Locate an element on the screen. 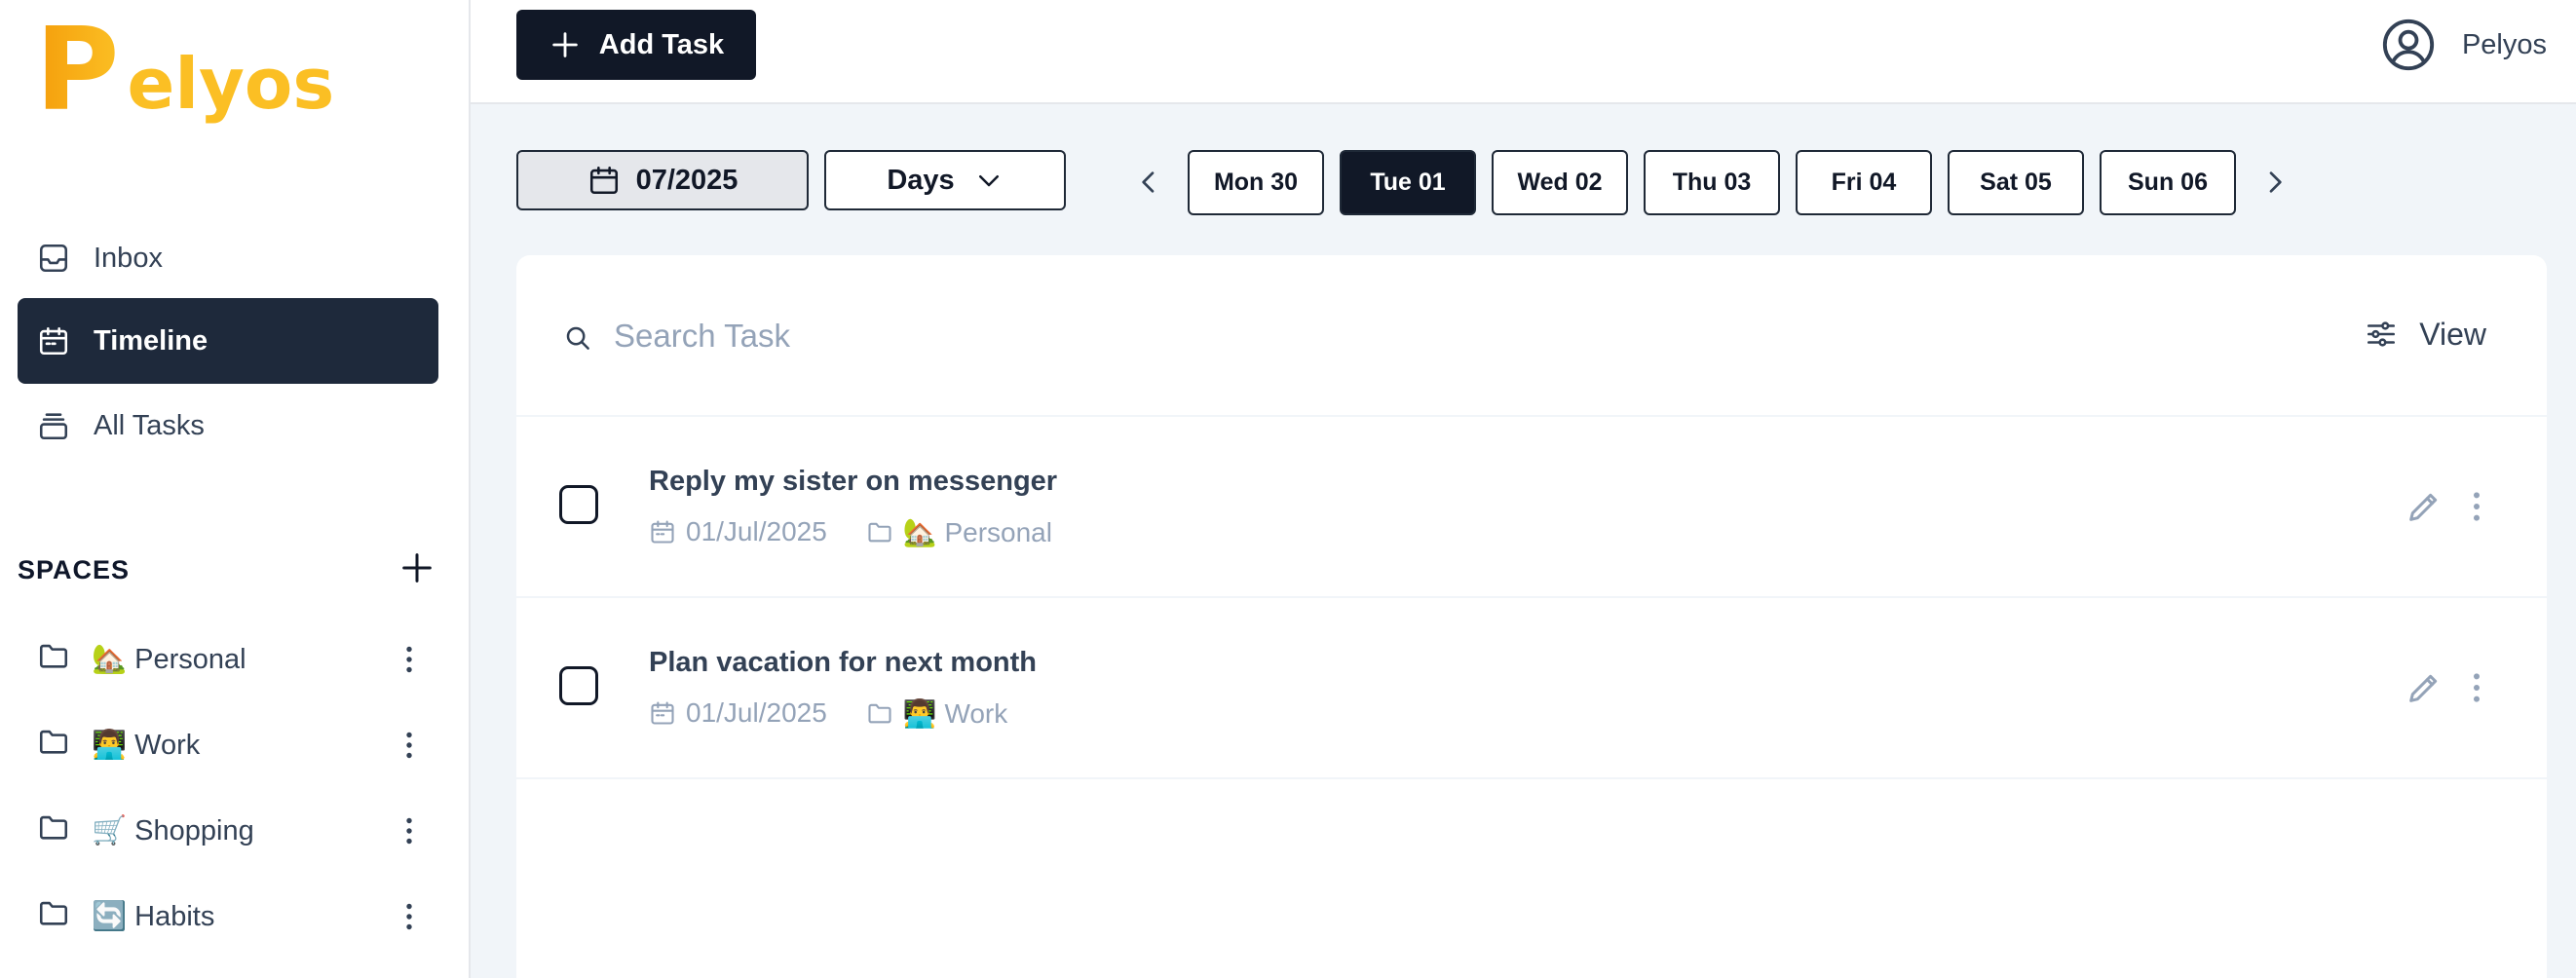 The image size is (2576, 978). brand-logo: P elyos is located at coordinates (185, 69).